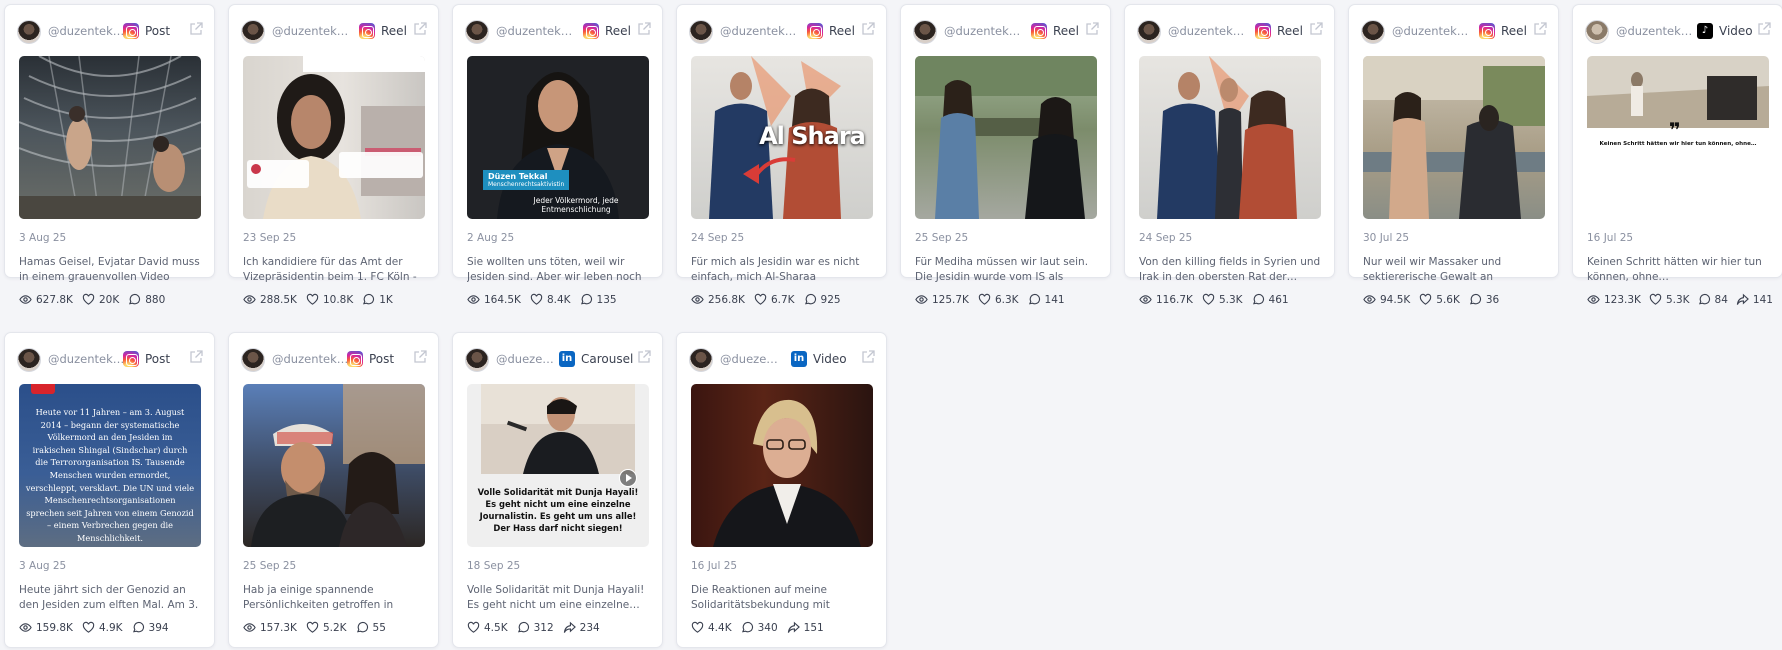 Image resolution: width=1782 pixels, height=650 pixels. What do you see at coordinates (1222, 299) in the screenshot?
I see `likes-stat: 5.3K` at bounding box center [1222, 299].